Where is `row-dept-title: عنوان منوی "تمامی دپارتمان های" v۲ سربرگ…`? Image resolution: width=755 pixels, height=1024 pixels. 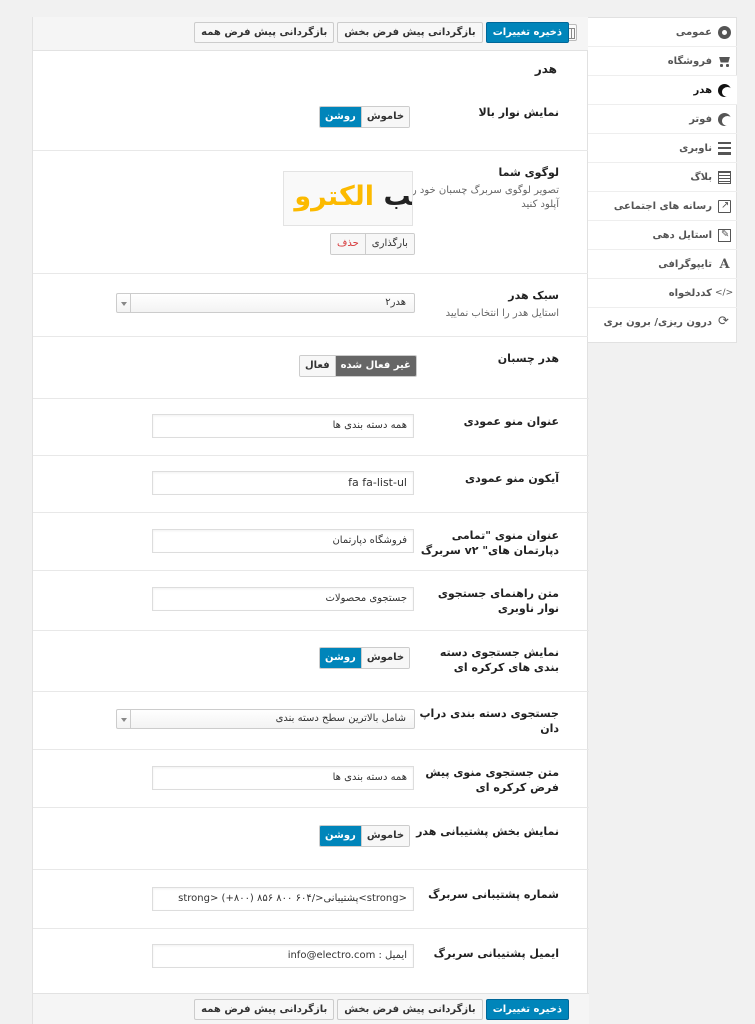
row-dept-title: عنوان منوی "تمامی دپارتمان های" v۲ سربرگ… is located at coordinates (311, 542).